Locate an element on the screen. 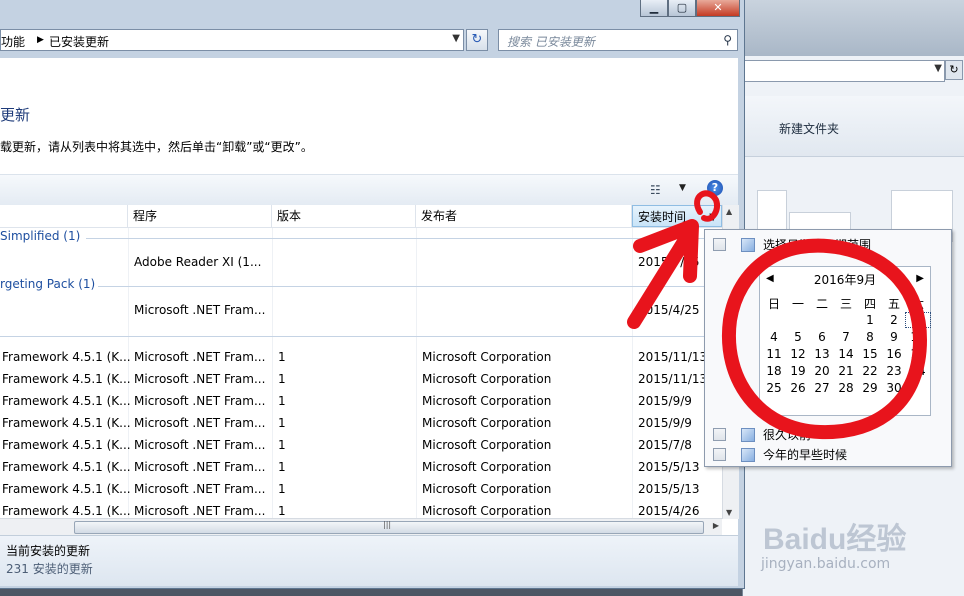  calendar-day: 24 is located at coordinates (918, 371).